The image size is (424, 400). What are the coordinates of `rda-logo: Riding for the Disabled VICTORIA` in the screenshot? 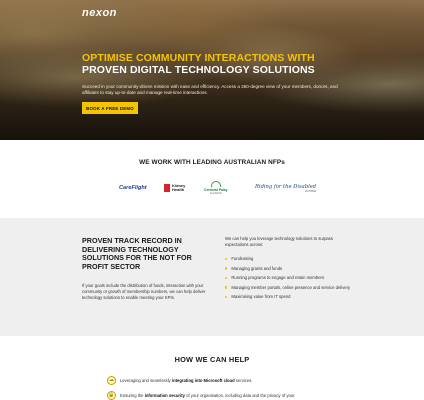 It's located at (285, 188).